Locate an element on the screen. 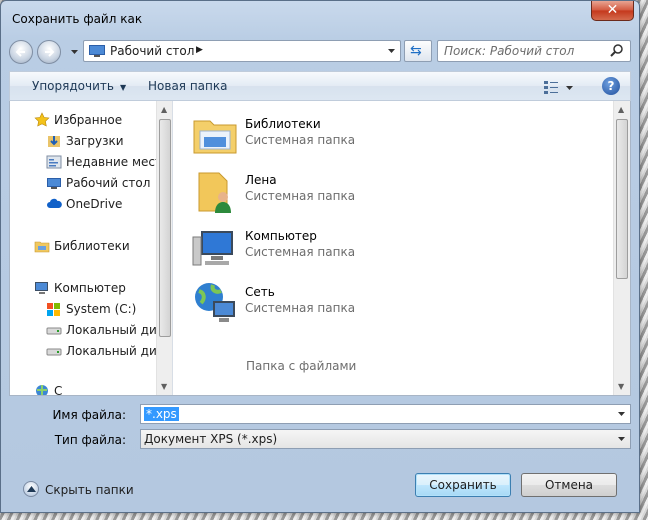 The height and width of the screenshot is (520, 648). file-item-computer: Компьютер Системная папка is located at coordinates (341, 248).